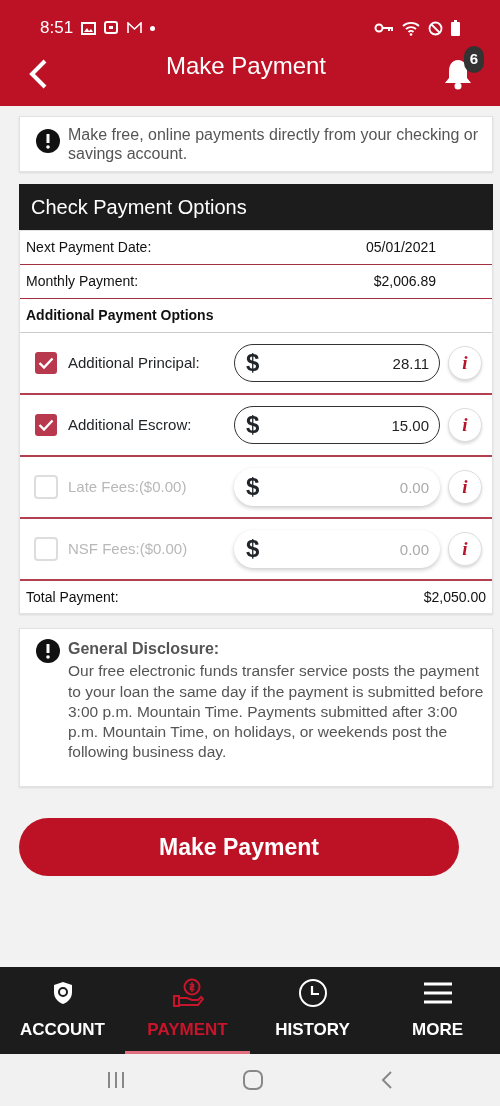 Image resolution: width=500 pixels, height=1106 pixels. I want to click on battery-icon, so click(455, 28).